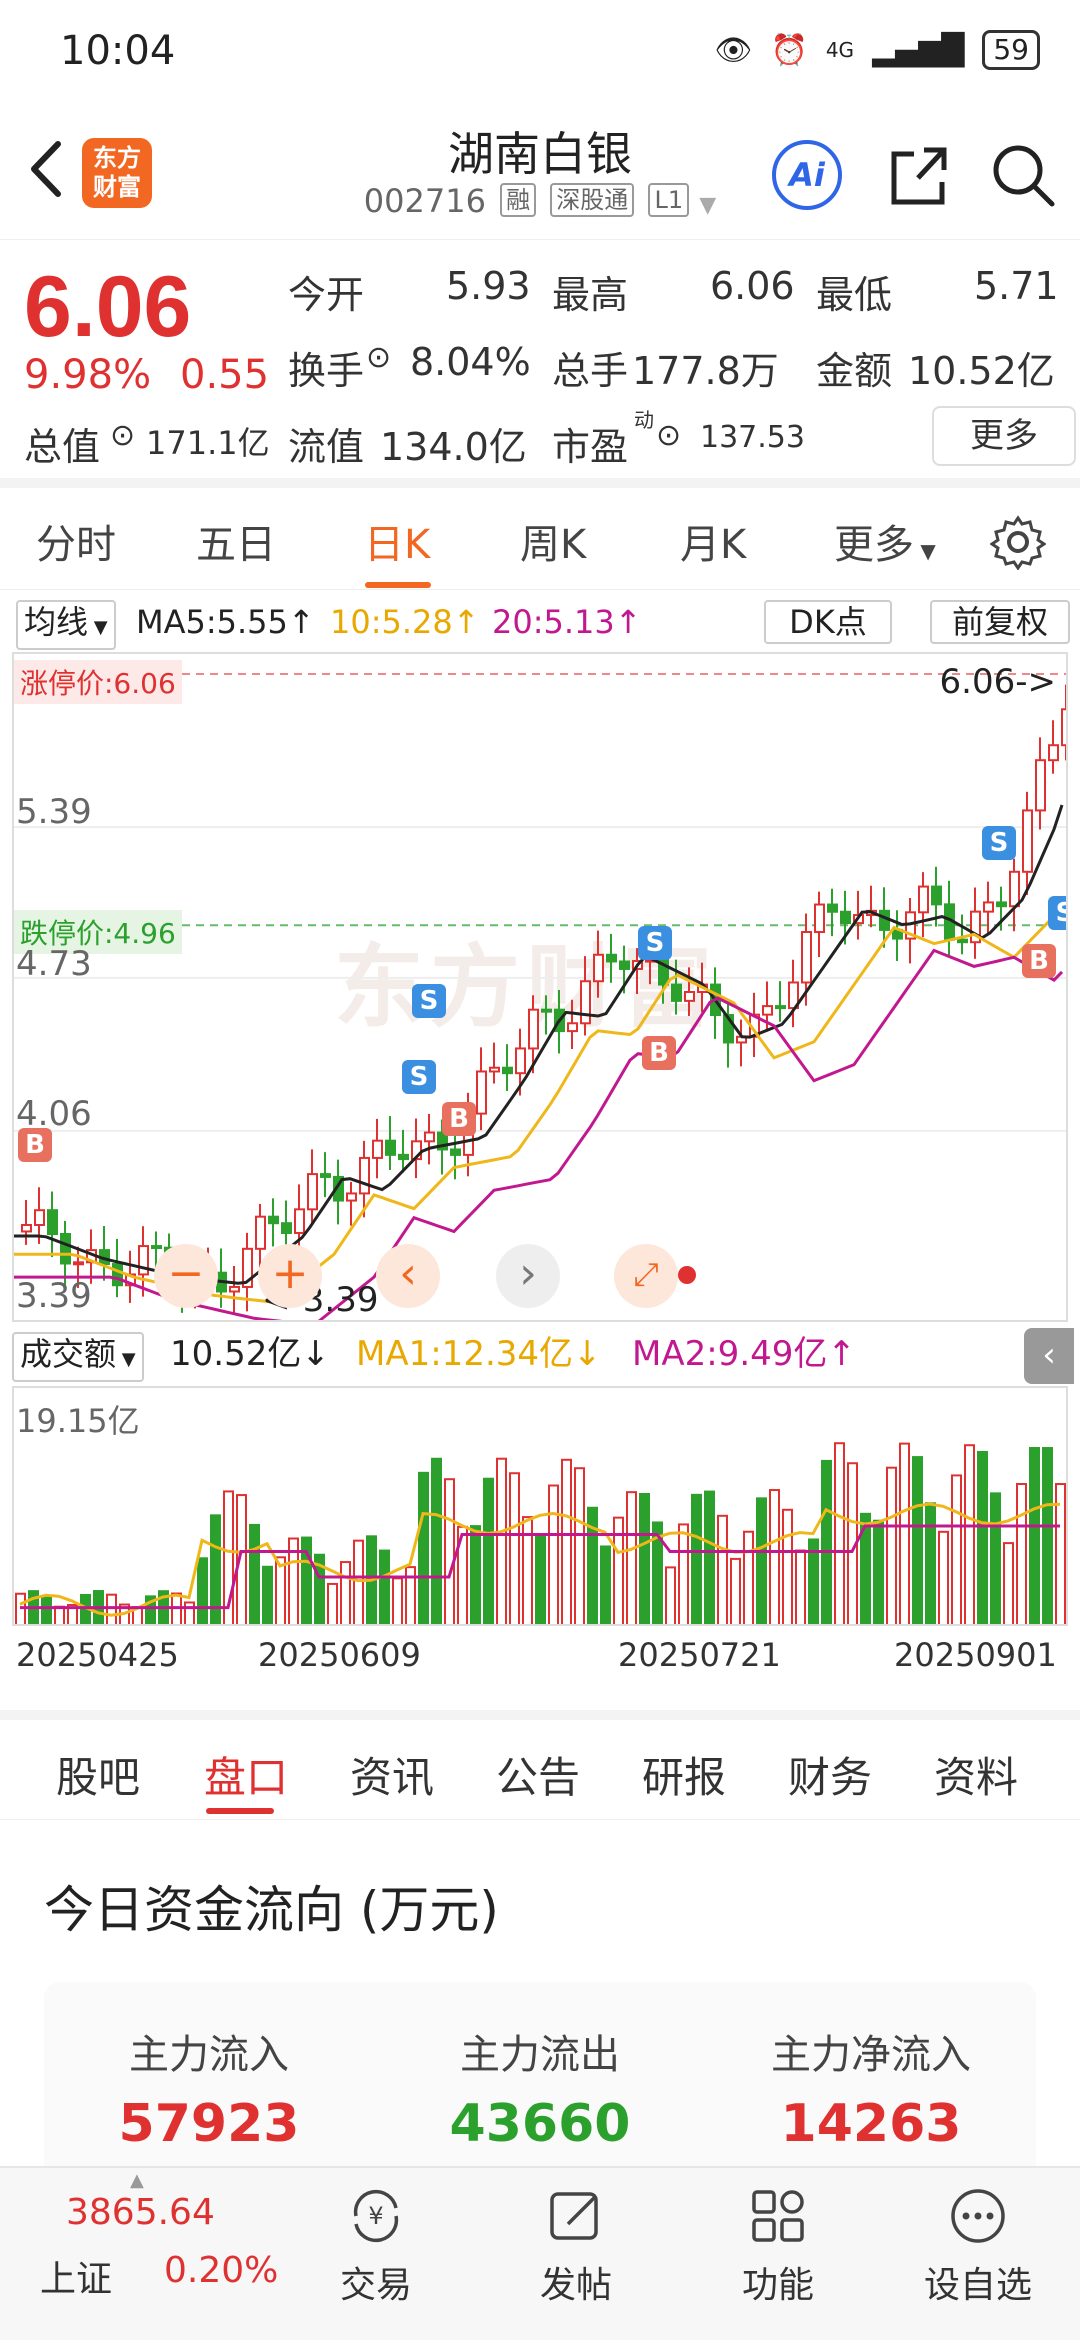 This screenshot has height=2340, width=1080. I want to click on period-tabs: 分时 五日 日K 周K 月K 更多 ▼, so click(540, 544).